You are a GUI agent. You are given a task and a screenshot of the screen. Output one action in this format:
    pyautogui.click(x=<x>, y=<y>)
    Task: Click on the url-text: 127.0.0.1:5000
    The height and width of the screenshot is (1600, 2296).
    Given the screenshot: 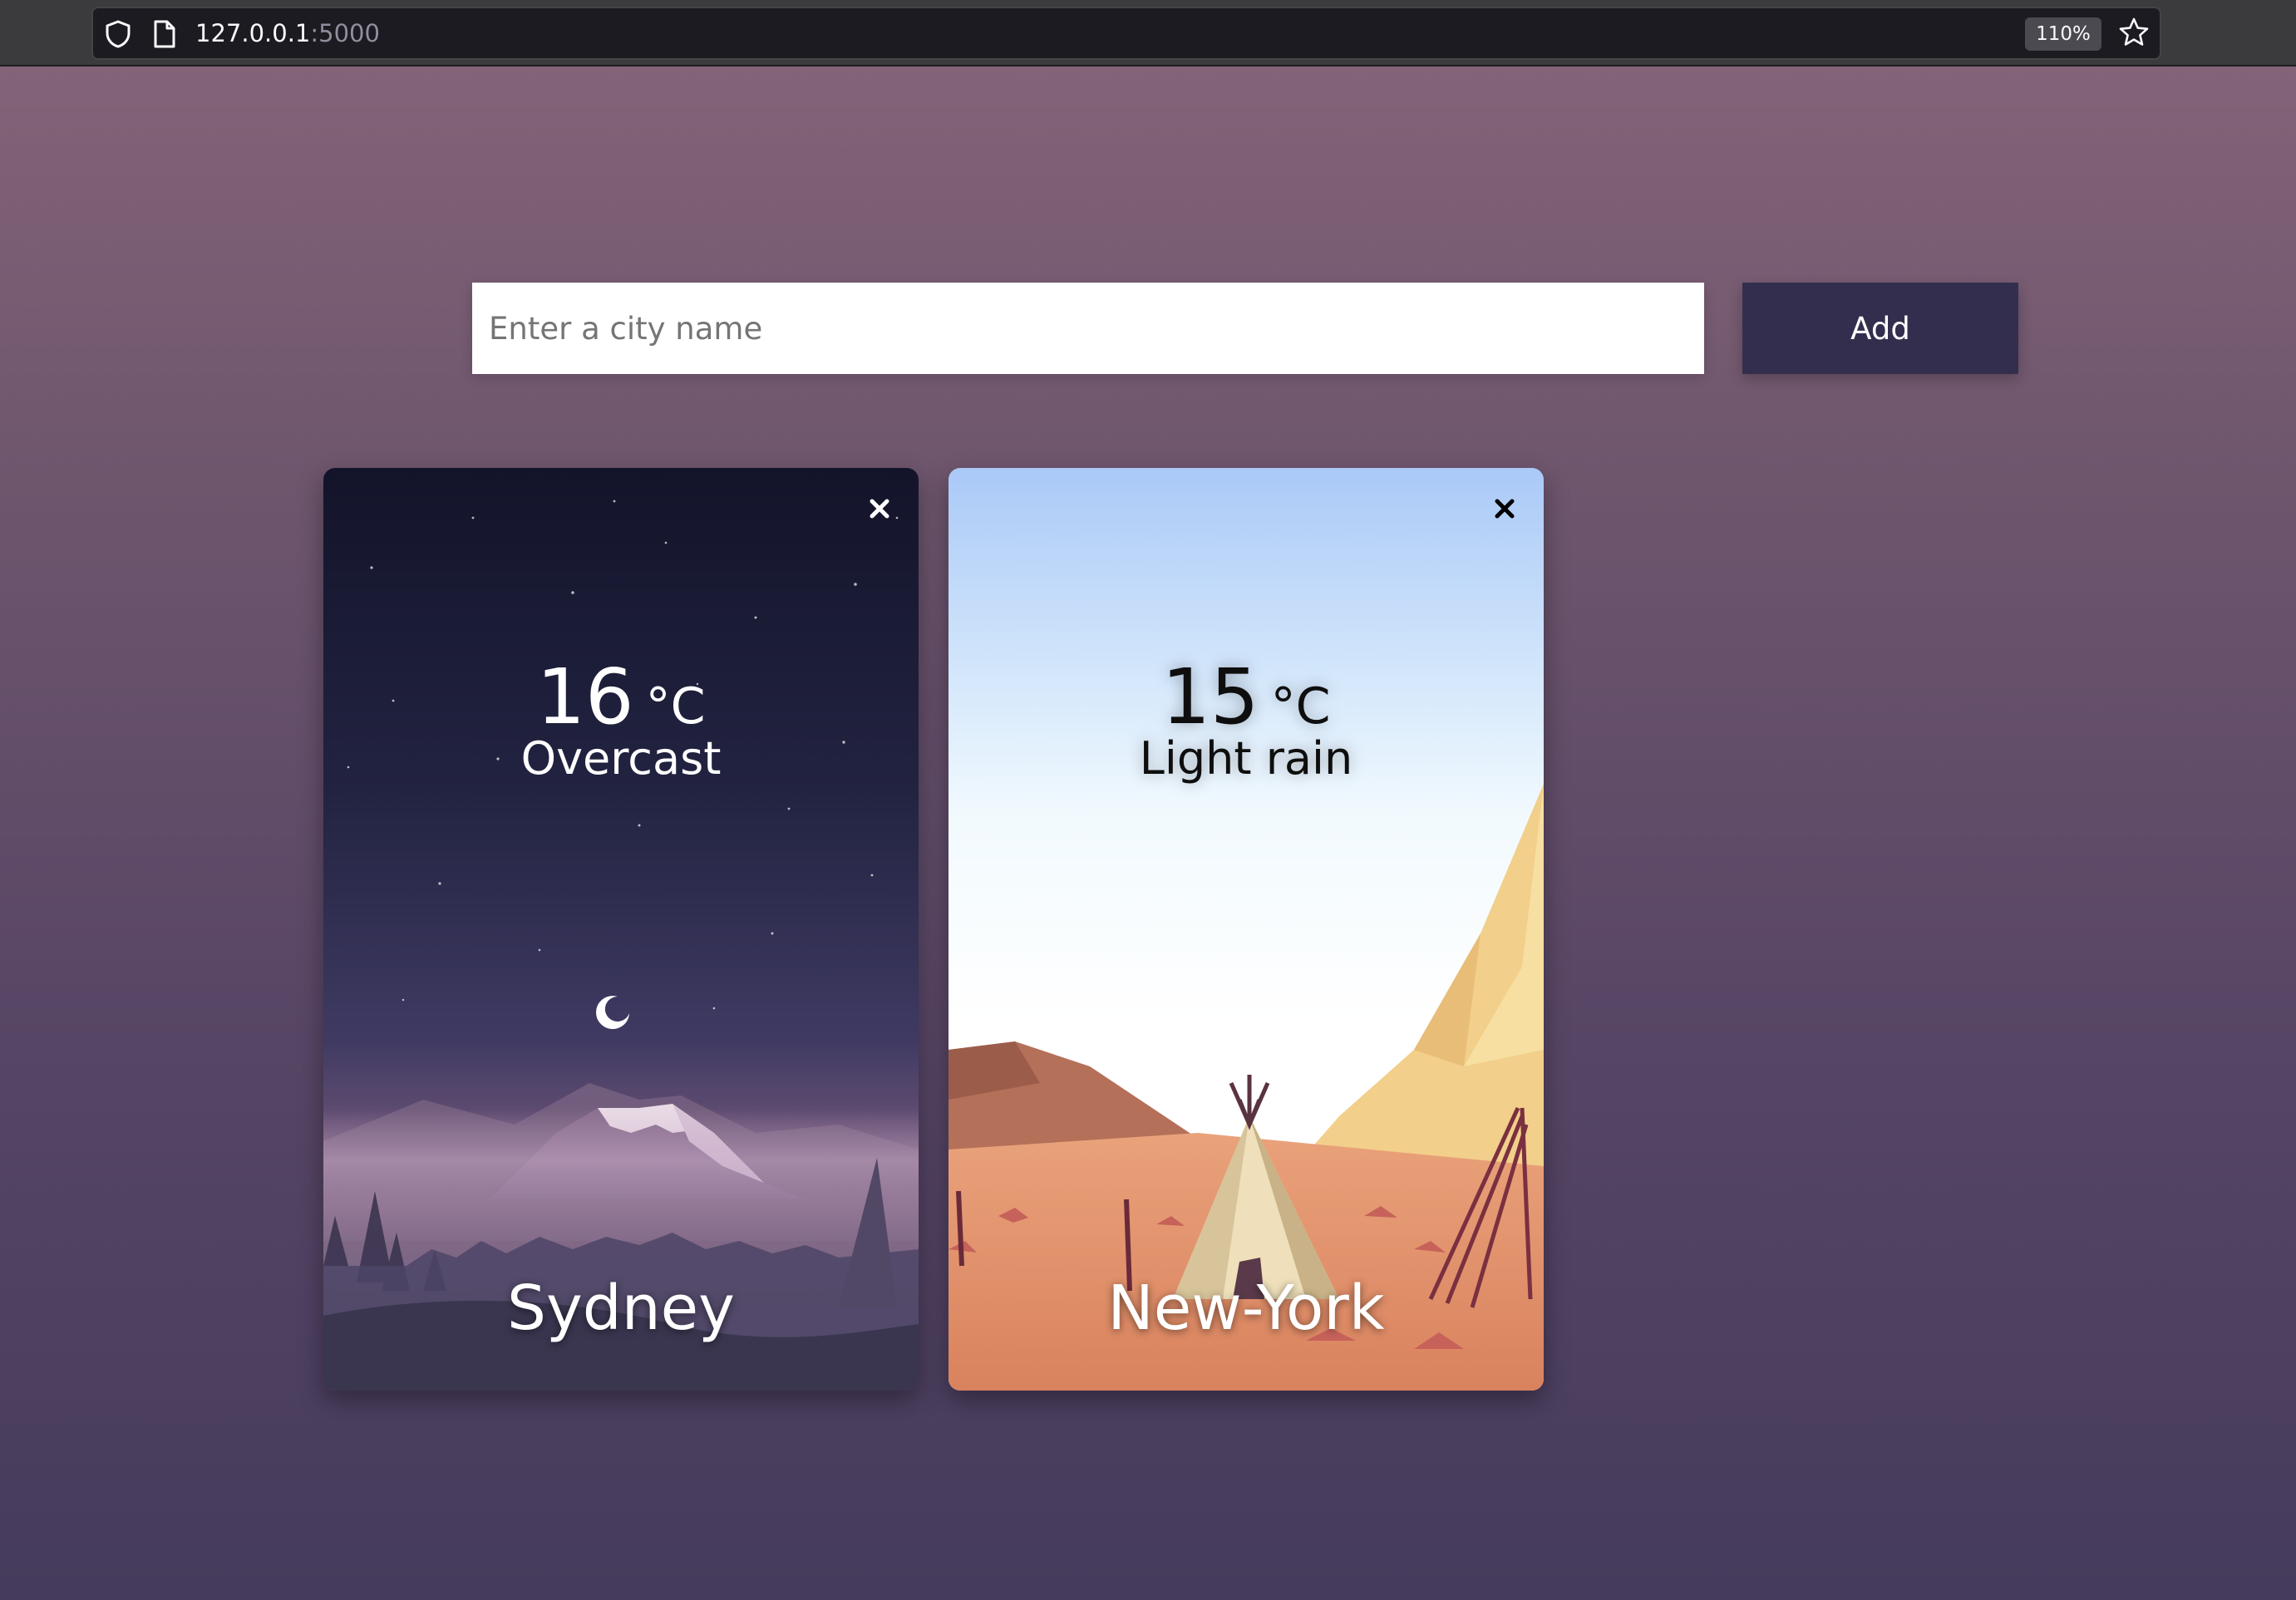 What is the action you would take?
    pyautogui.click(x=287, y=33)
    